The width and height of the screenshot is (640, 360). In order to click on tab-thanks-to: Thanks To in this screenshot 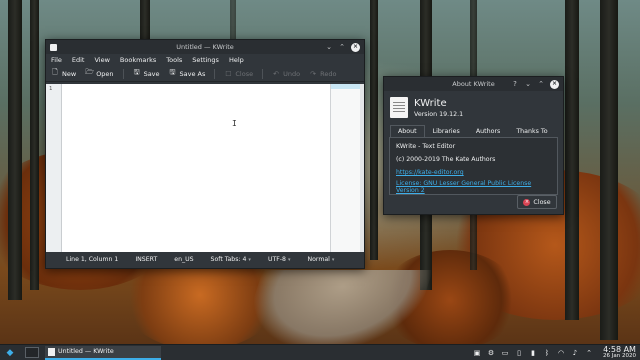, I will do `click(531, 131)`.